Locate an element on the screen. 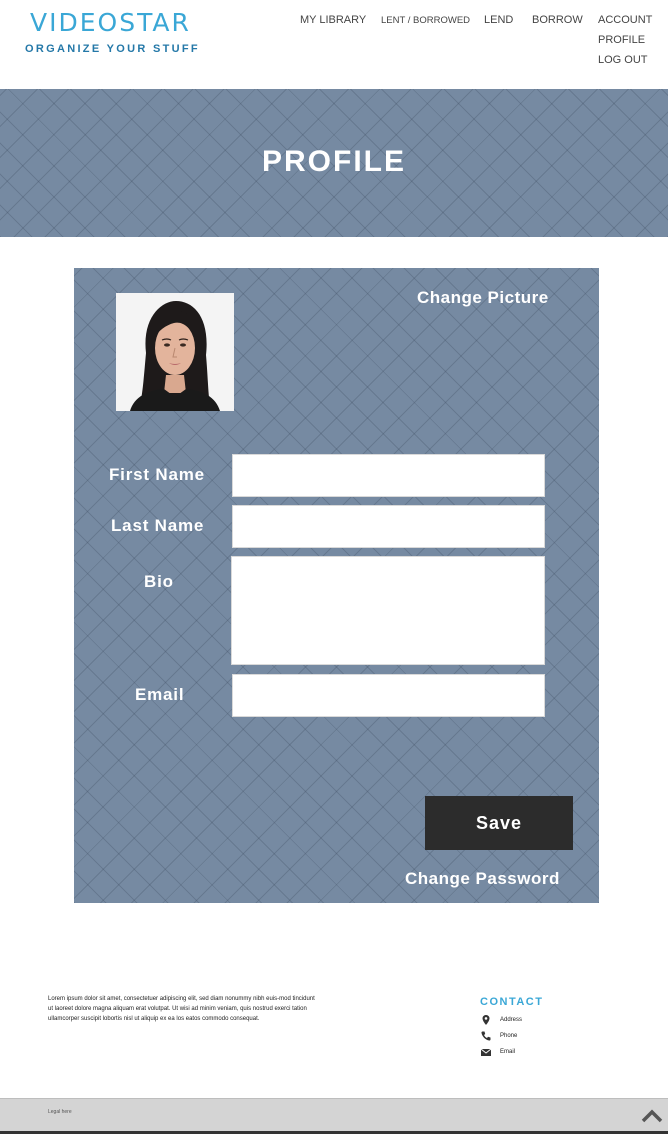 This screenshot has width=668, height=1134. person-avatar-icon is located at coordinates (175, 352).